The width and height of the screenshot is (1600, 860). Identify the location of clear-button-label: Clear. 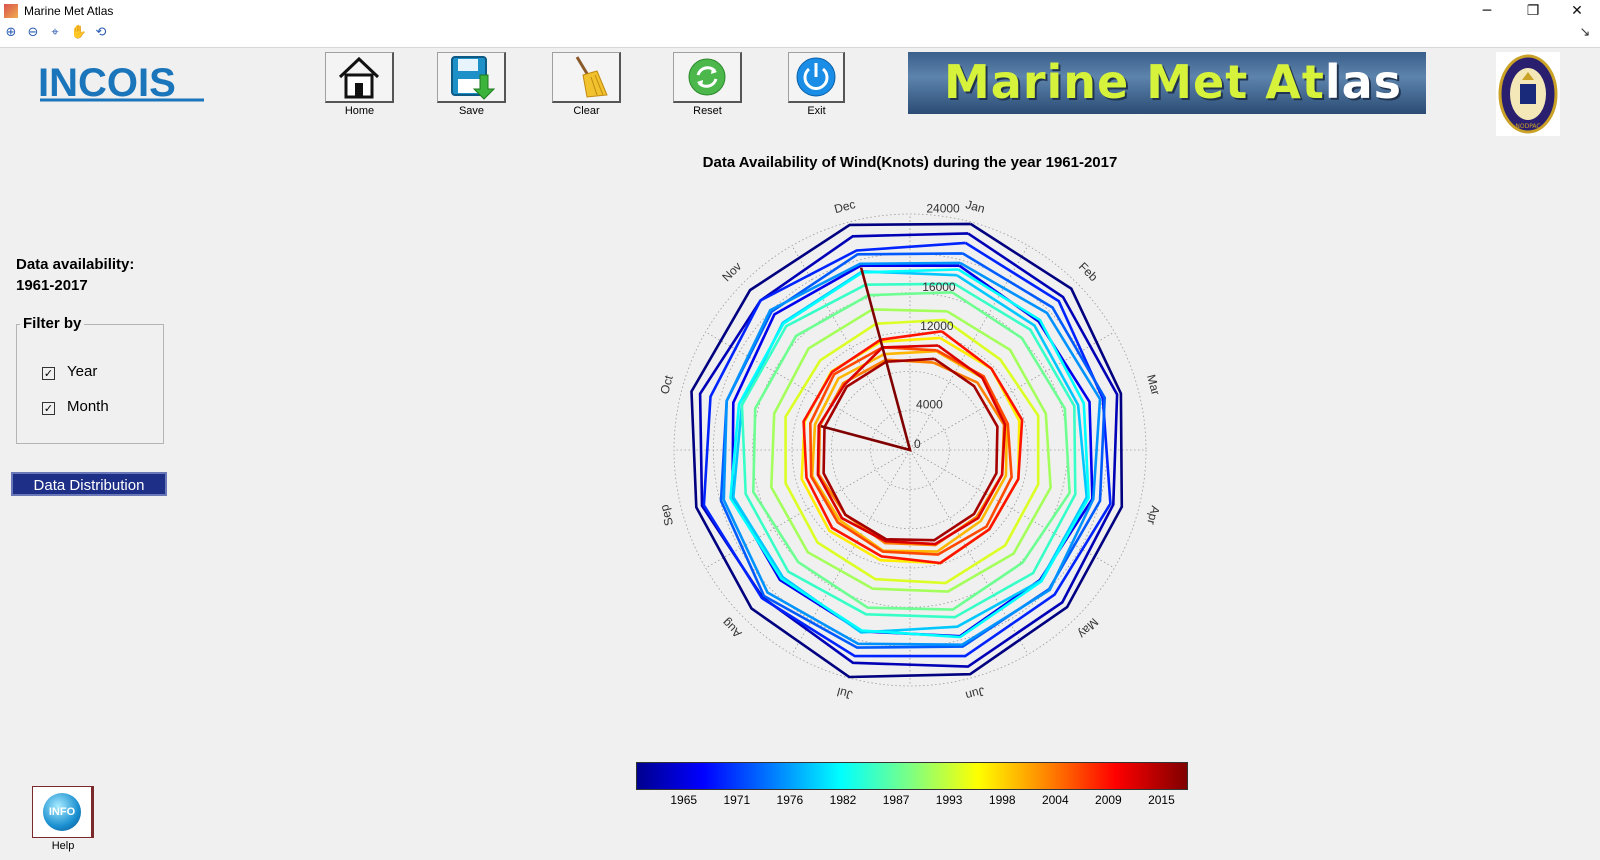
(586, 111).